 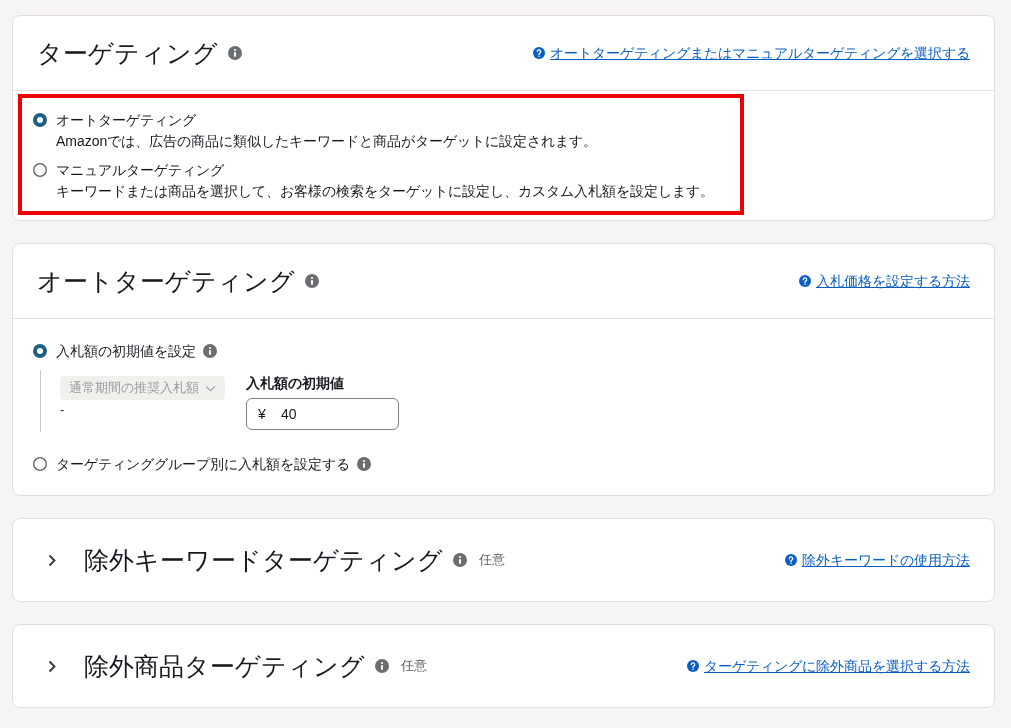 I want to click on option-label: ターゲティンググループ別に入札額を設定する, so click(x=203, y=464).